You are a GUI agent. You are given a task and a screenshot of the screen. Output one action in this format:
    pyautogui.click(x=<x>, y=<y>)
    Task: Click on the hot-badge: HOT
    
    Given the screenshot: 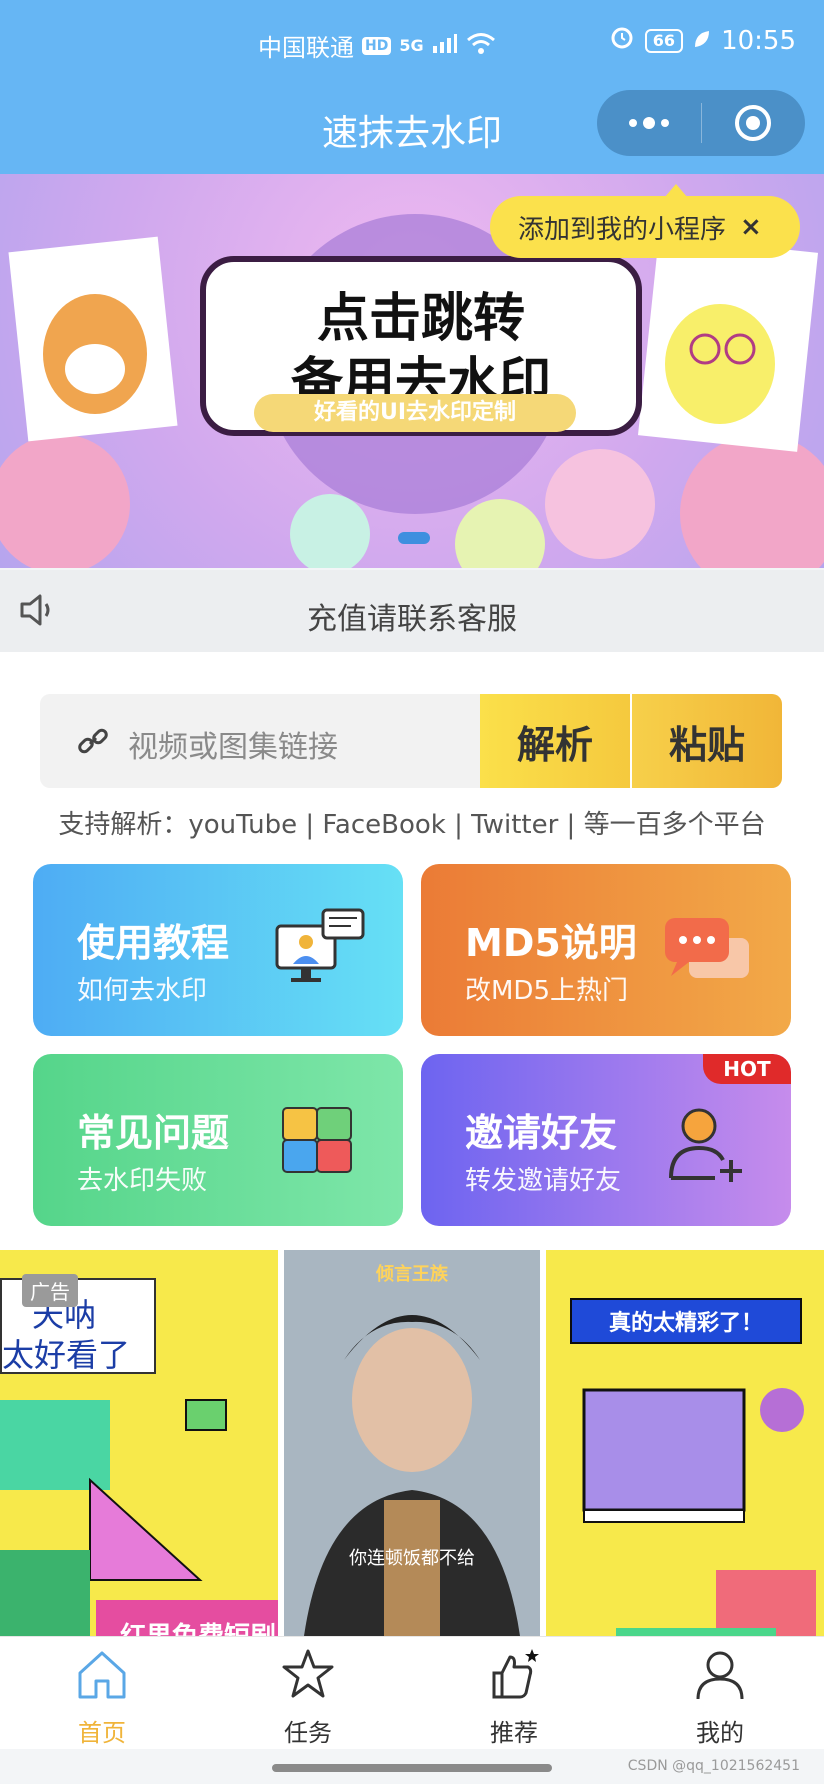 What is the action you would take?
    pyautogui.click(x=747, y=1069)
    